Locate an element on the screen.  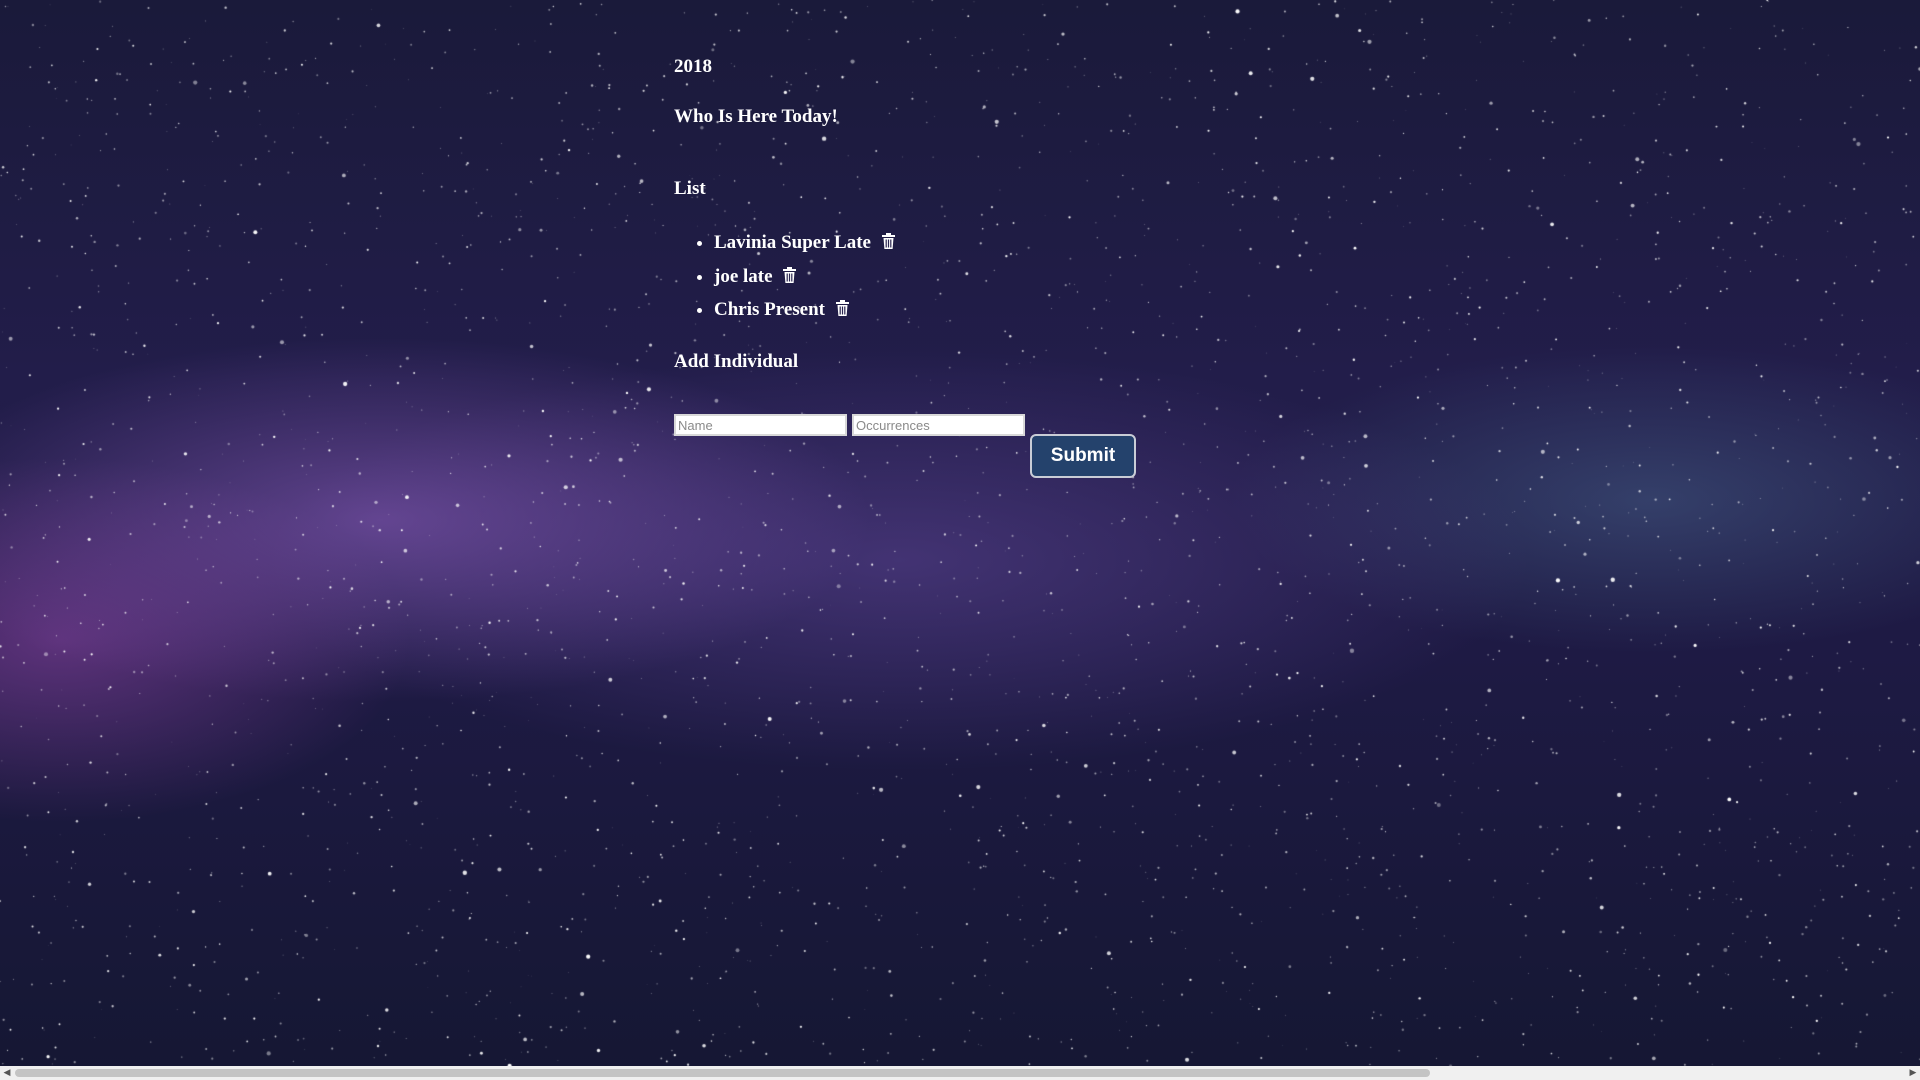
year-heading: 2018 is located at coordinates (693, 66).